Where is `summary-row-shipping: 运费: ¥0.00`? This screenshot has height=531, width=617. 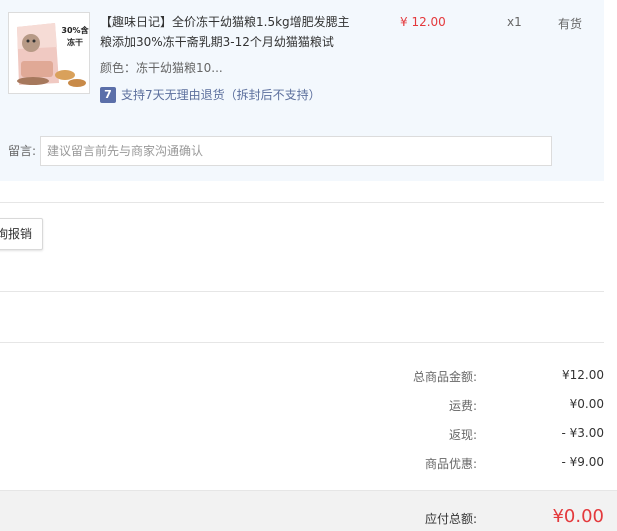
summary-row-shipping: 运费: ¥0.00 is located at coordinates (302, 407).